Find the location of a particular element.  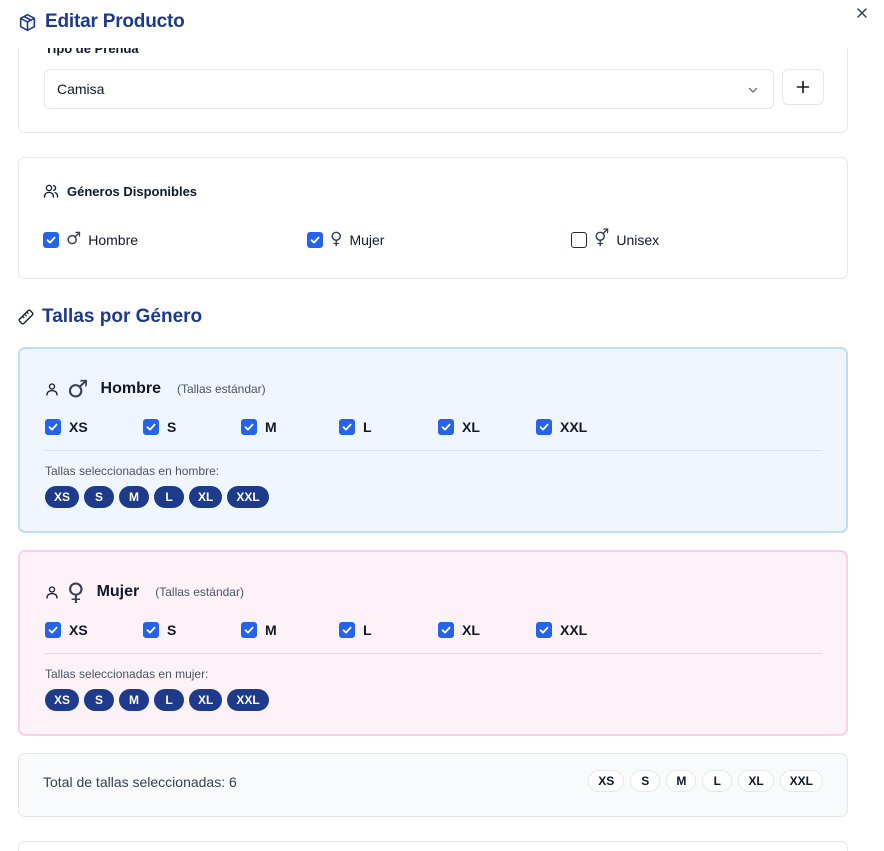

users-icon is located at coordinates (51, 191).